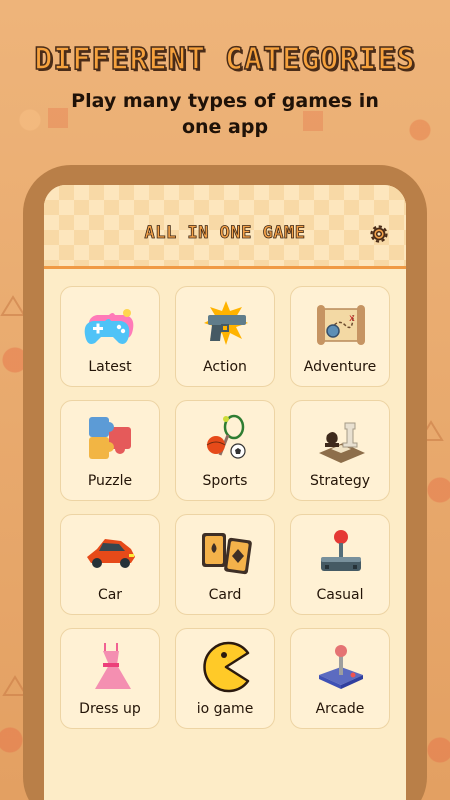 This screenshot has width=450, height=800. Describe the element at coordinates (225, 709) in the screenshot. I see `category-label: io game` at that location.